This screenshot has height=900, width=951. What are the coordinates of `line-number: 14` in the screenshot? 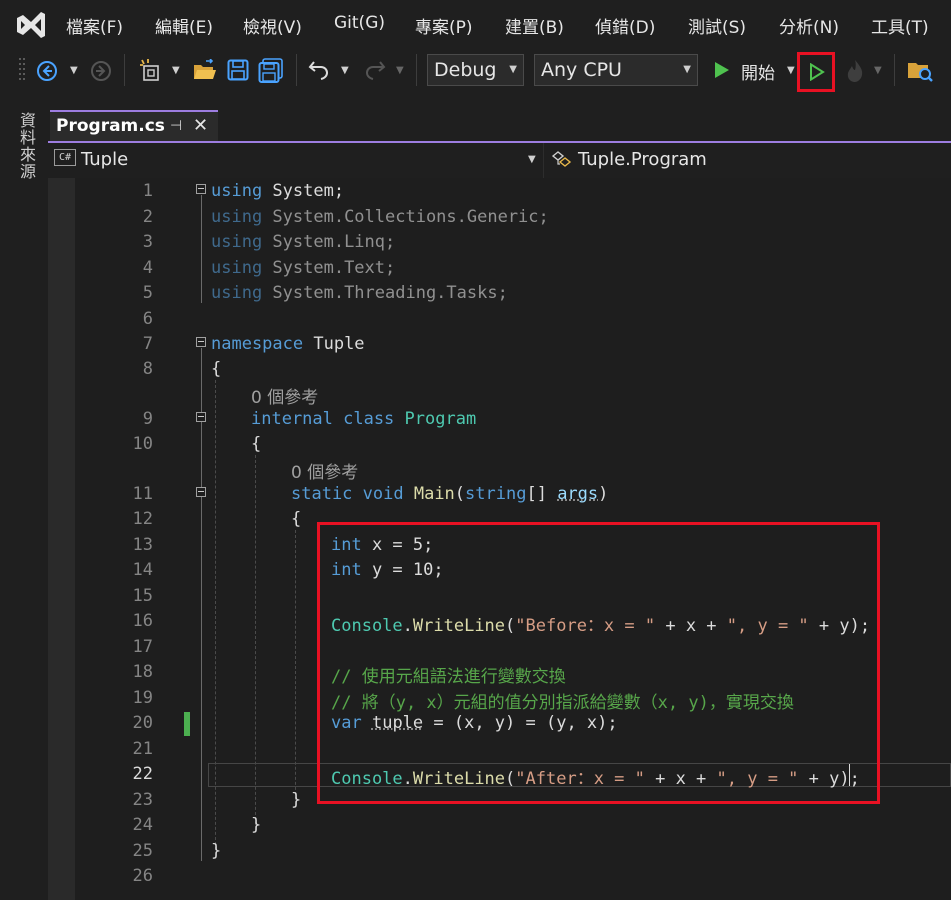 It's located at (142, 570).